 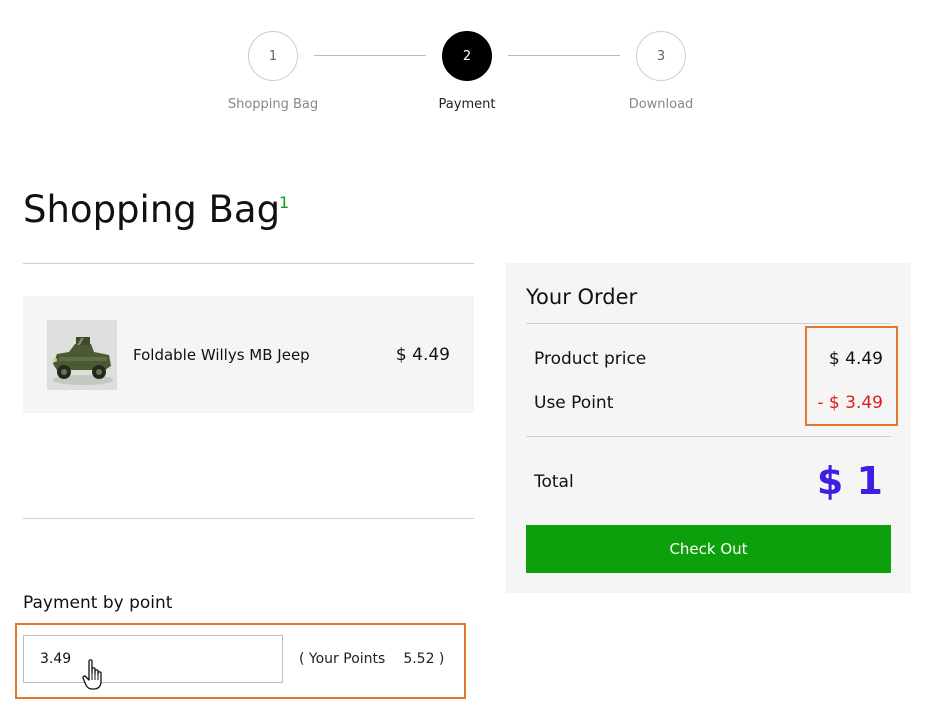 I want to click on your-points-readout: ( Your Points 5.52 ), so click(x=371, y=659).